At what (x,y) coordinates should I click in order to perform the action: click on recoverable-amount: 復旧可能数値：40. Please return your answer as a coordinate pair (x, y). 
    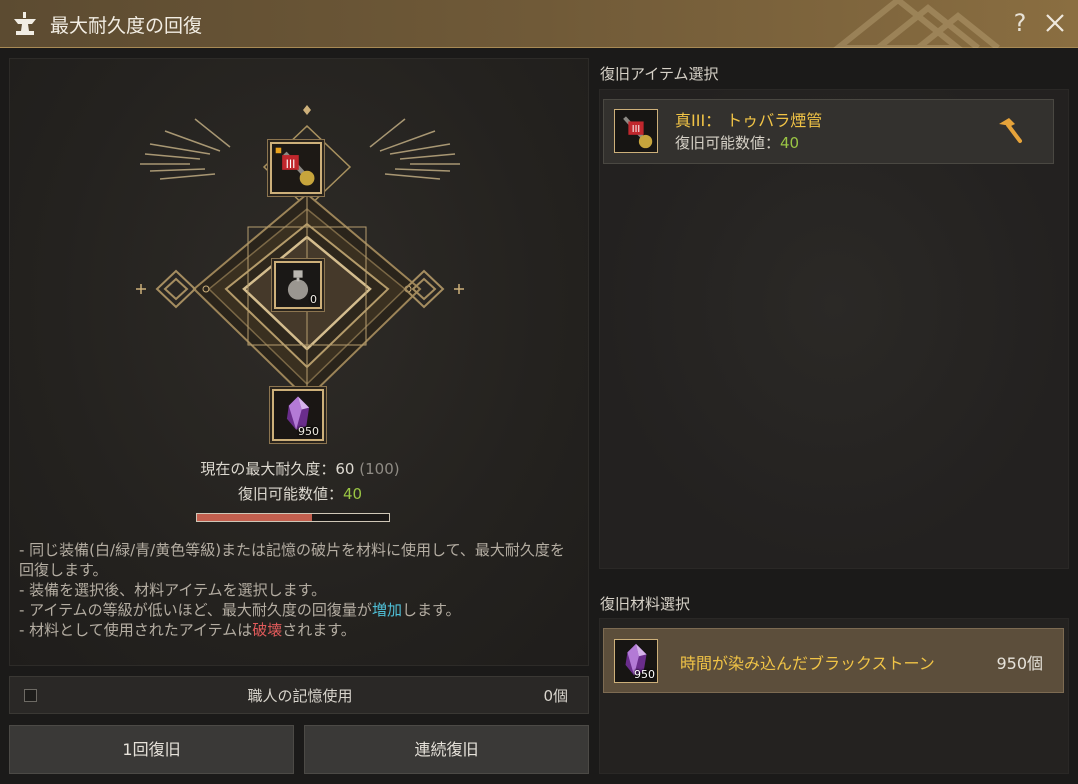
    Looking at the image, I should click on (300, 493).